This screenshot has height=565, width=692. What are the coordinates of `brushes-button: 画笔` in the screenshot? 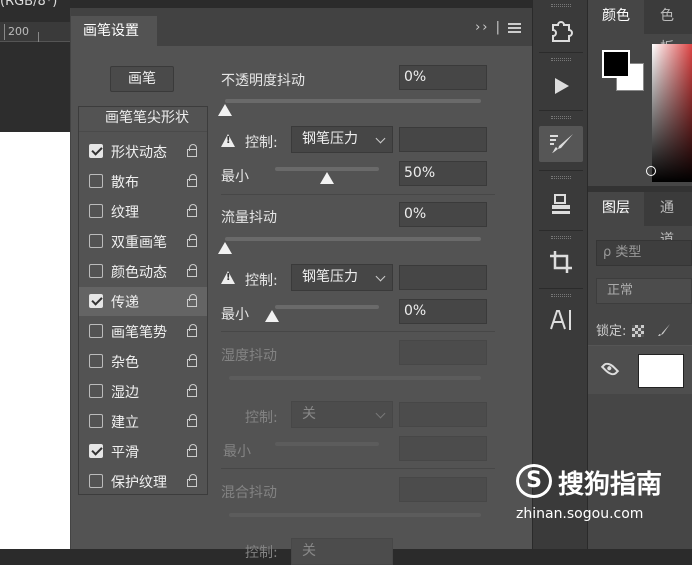 It's located at (142, 79).